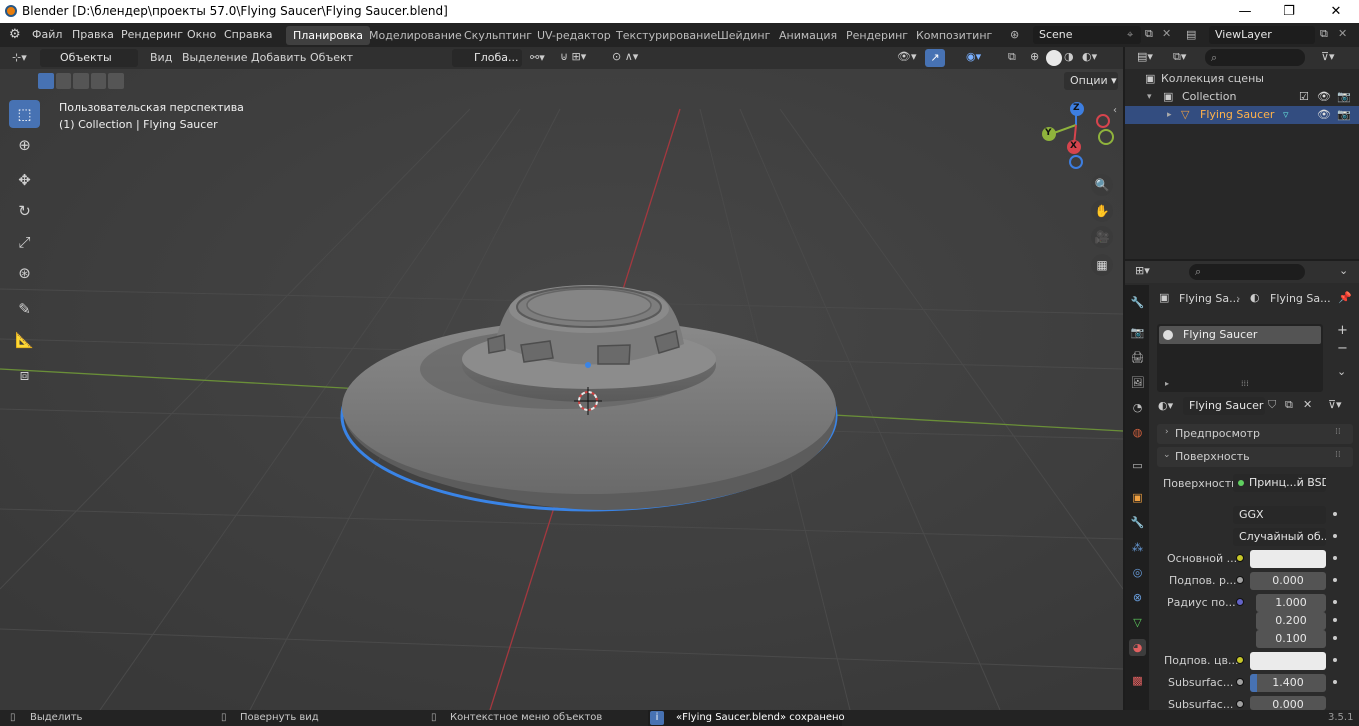 The image size is (1359, 726). What do you see at coordinates (1137, 522) in the screenshot?
I see `modifier-tab-icon: 🔧` at bounding box center [1137, 522].